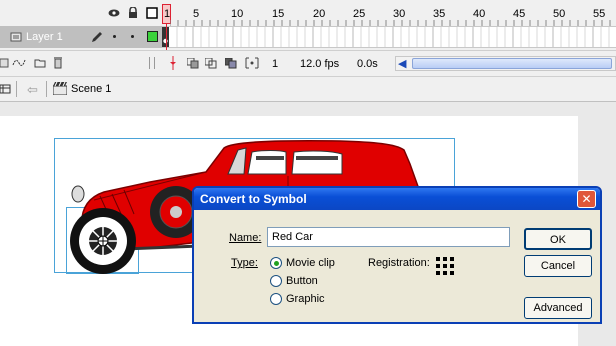 Image resolution: width=616 pixels, height=346 pixels. Describe the element at coordinates (558, 308) in the screenshot. I see `advanced-button: Advanced` at that location.